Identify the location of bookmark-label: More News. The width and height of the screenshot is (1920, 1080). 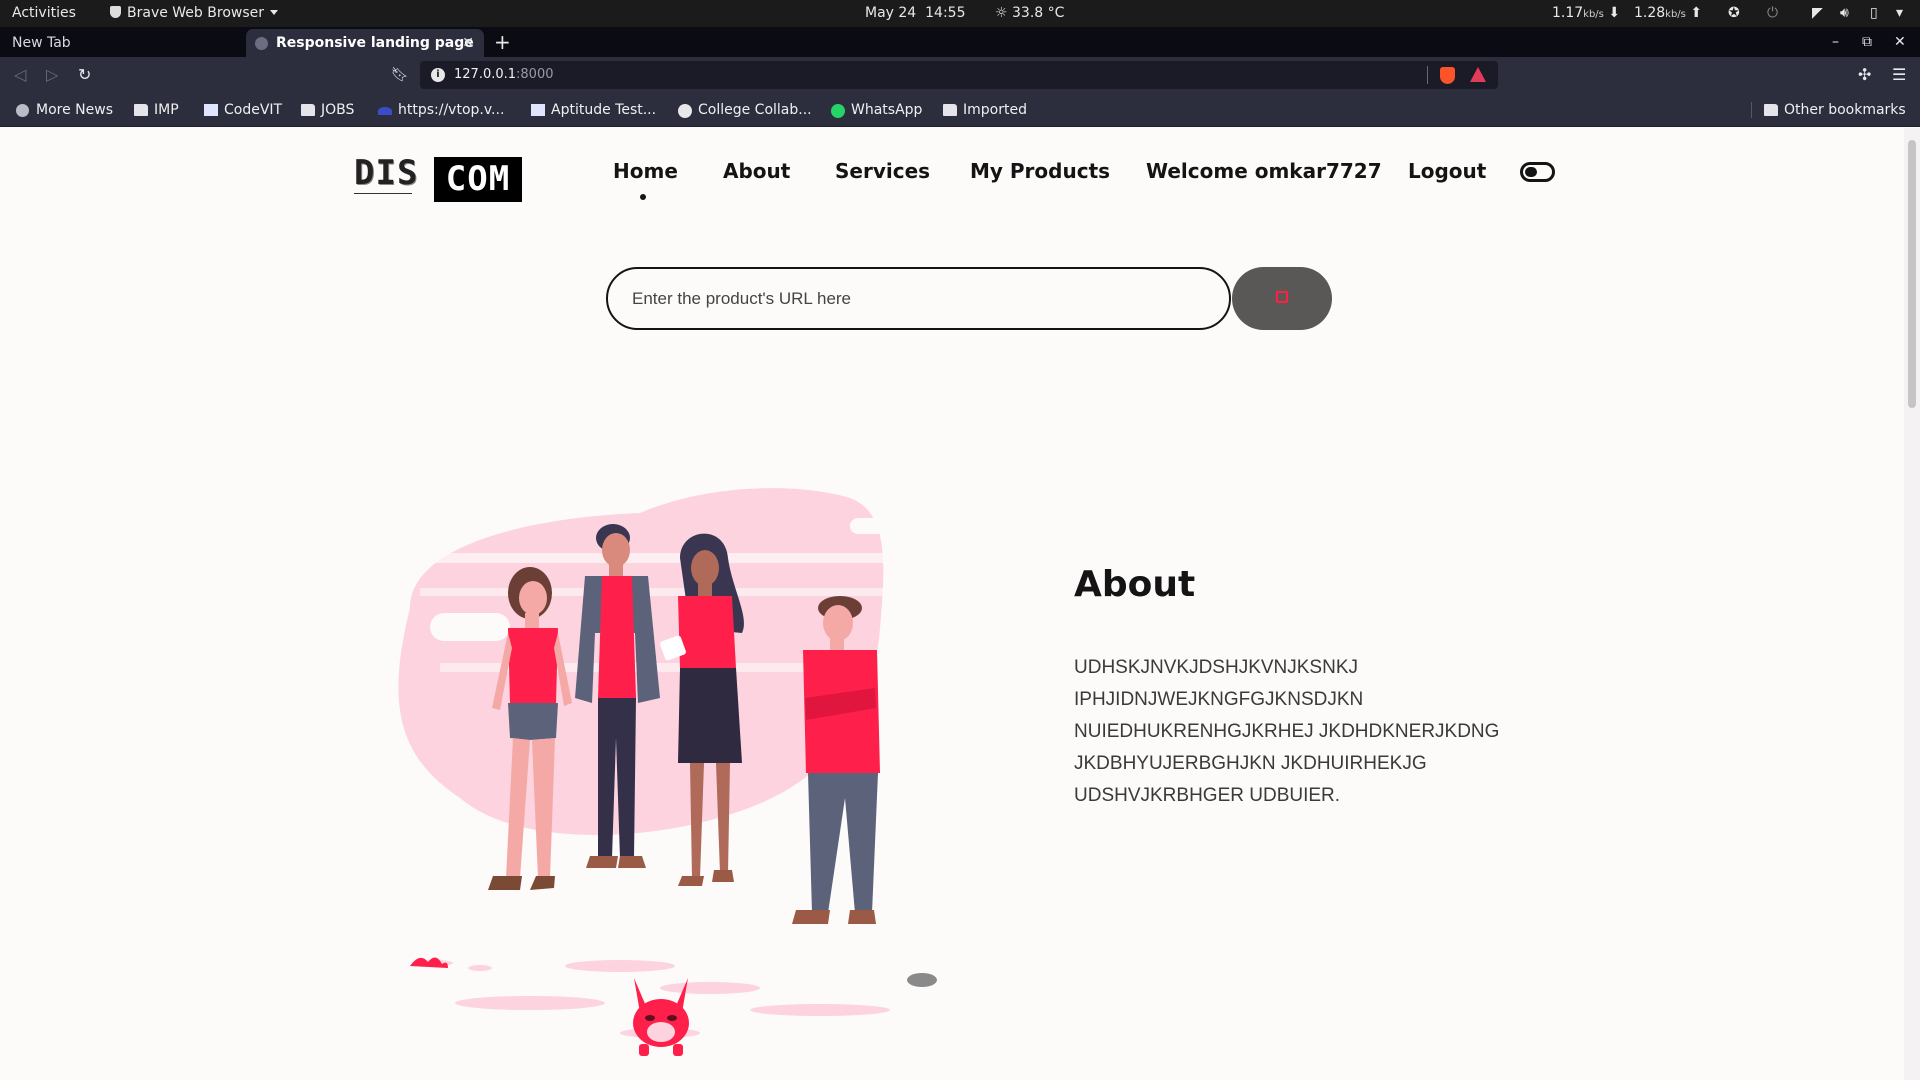
(74, 110).